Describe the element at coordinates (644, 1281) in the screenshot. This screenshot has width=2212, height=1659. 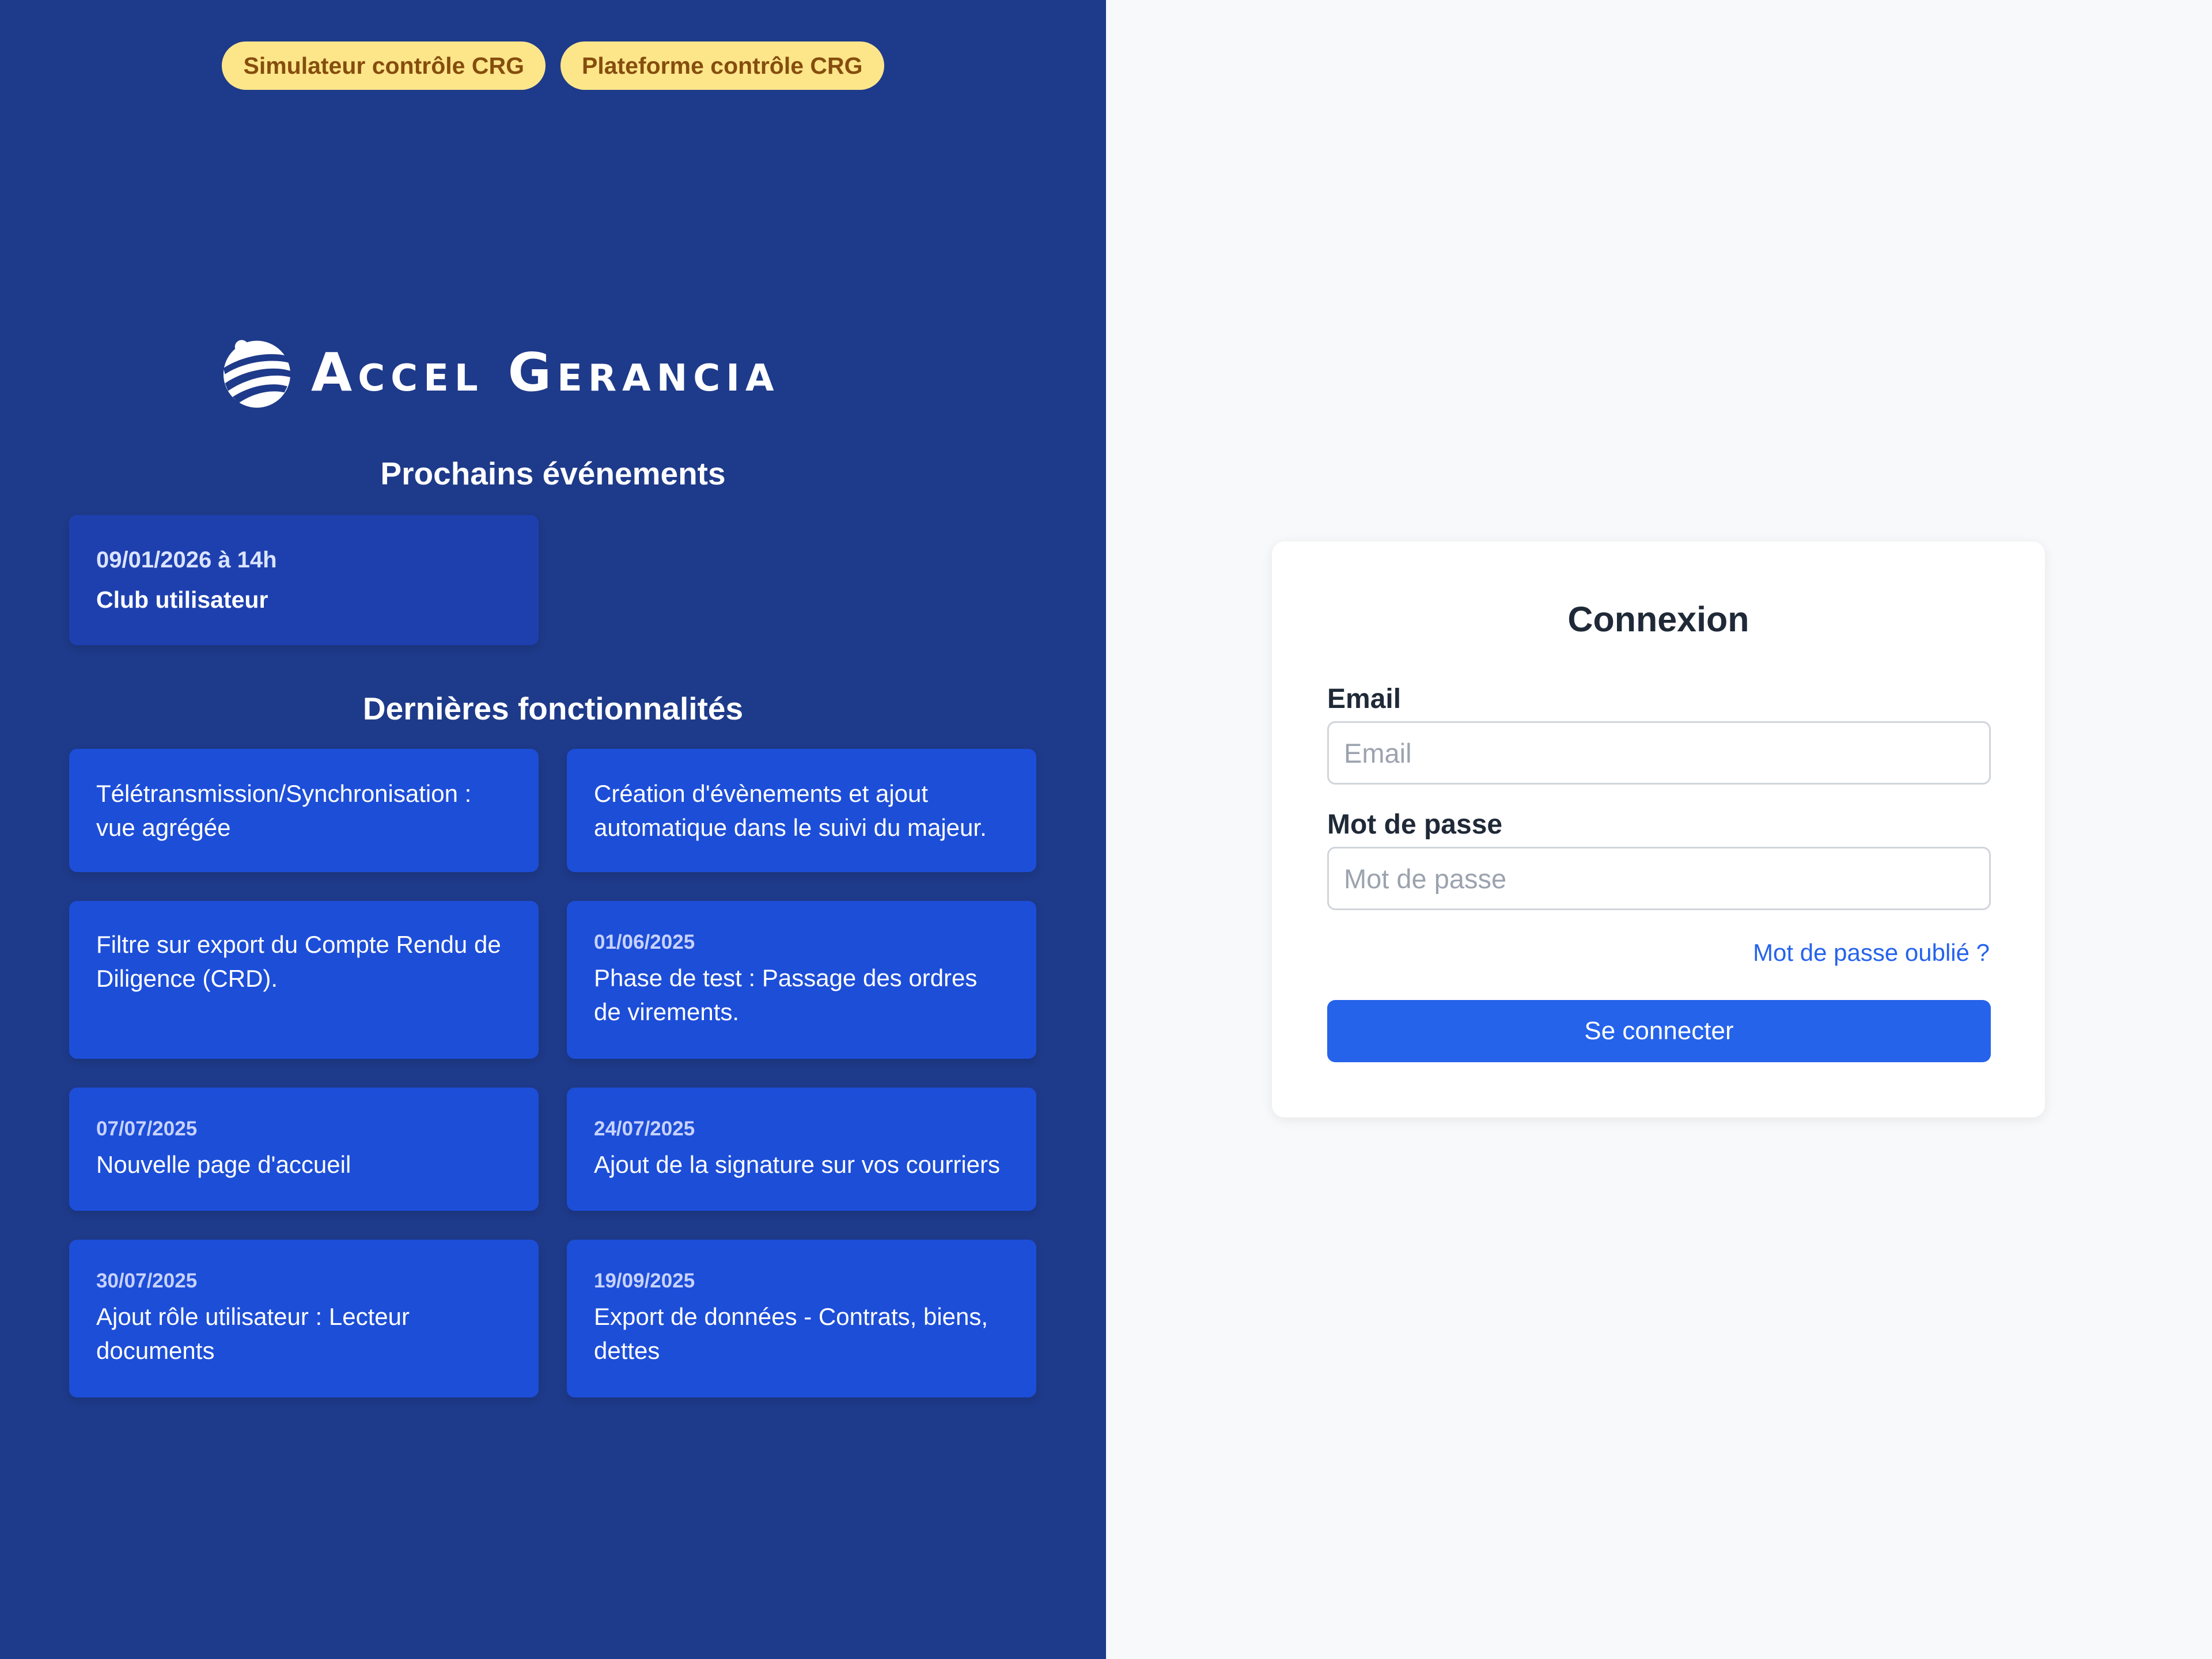
I see `feature-date: 19/09/2025` at that location.